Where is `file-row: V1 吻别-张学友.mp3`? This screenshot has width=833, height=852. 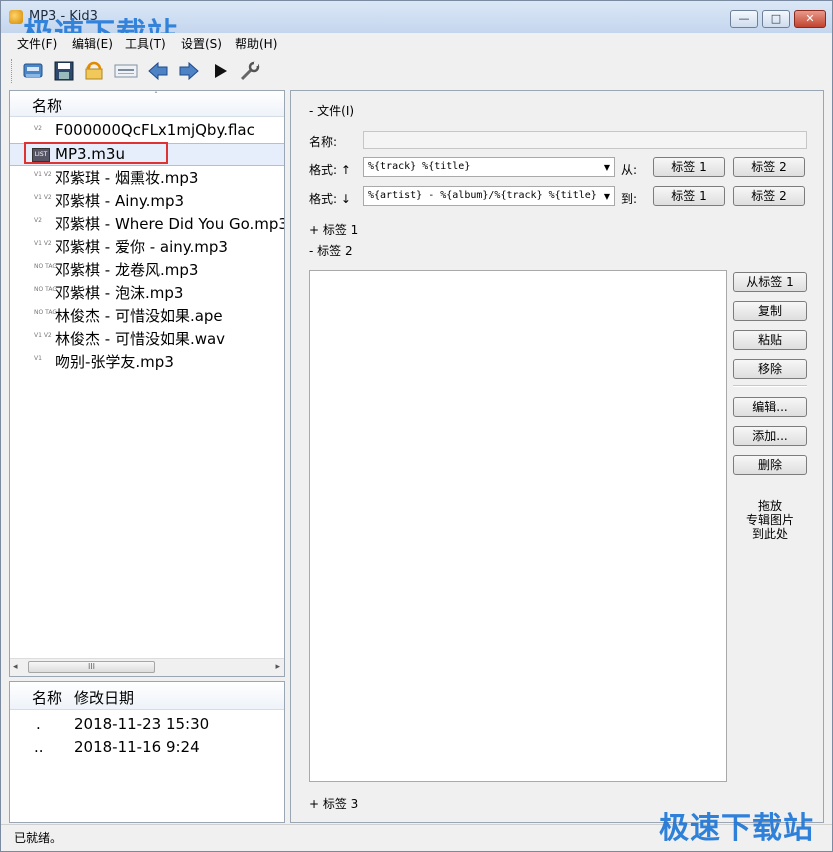
file-row: V1 吻别-张学友.mp3 is located at coordinates (147, 361).